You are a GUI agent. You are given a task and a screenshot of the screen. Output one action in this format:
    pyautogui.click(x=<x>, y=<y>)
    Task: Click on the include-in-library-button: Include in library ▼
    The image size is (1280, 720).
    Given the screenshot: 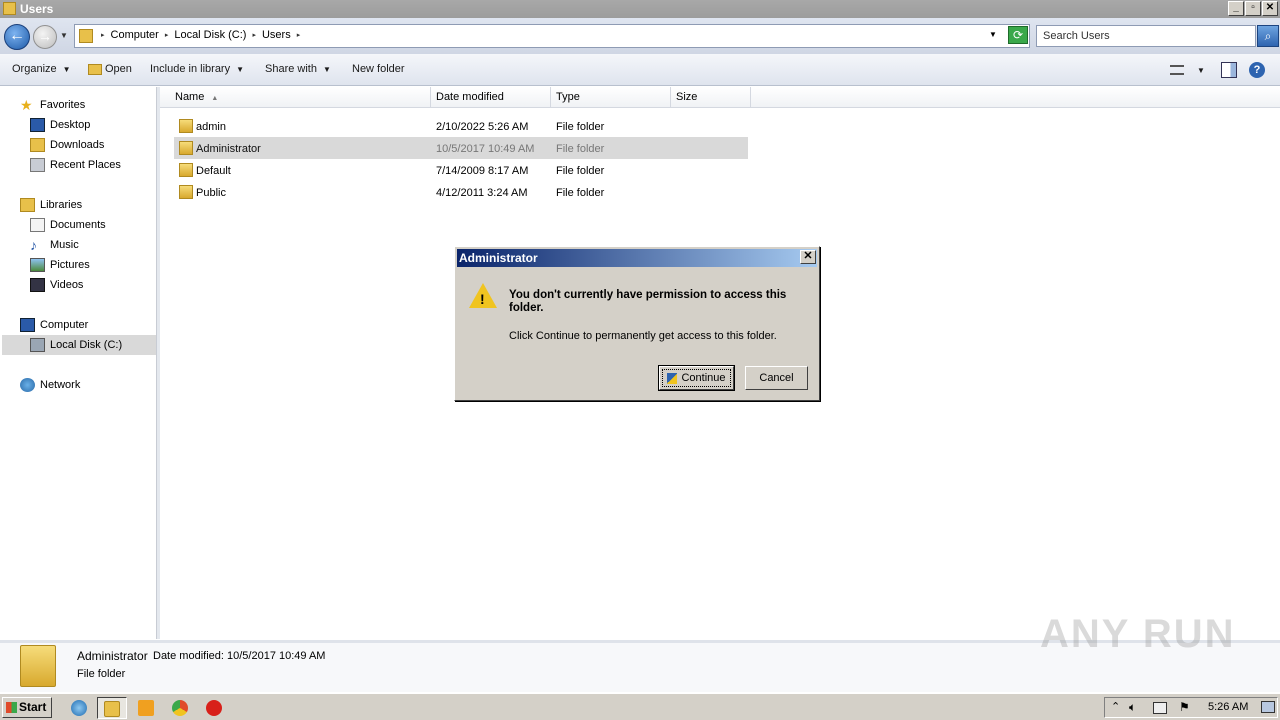 What is the action you would take?
    pyautogui.click(x=197, y=69)
    